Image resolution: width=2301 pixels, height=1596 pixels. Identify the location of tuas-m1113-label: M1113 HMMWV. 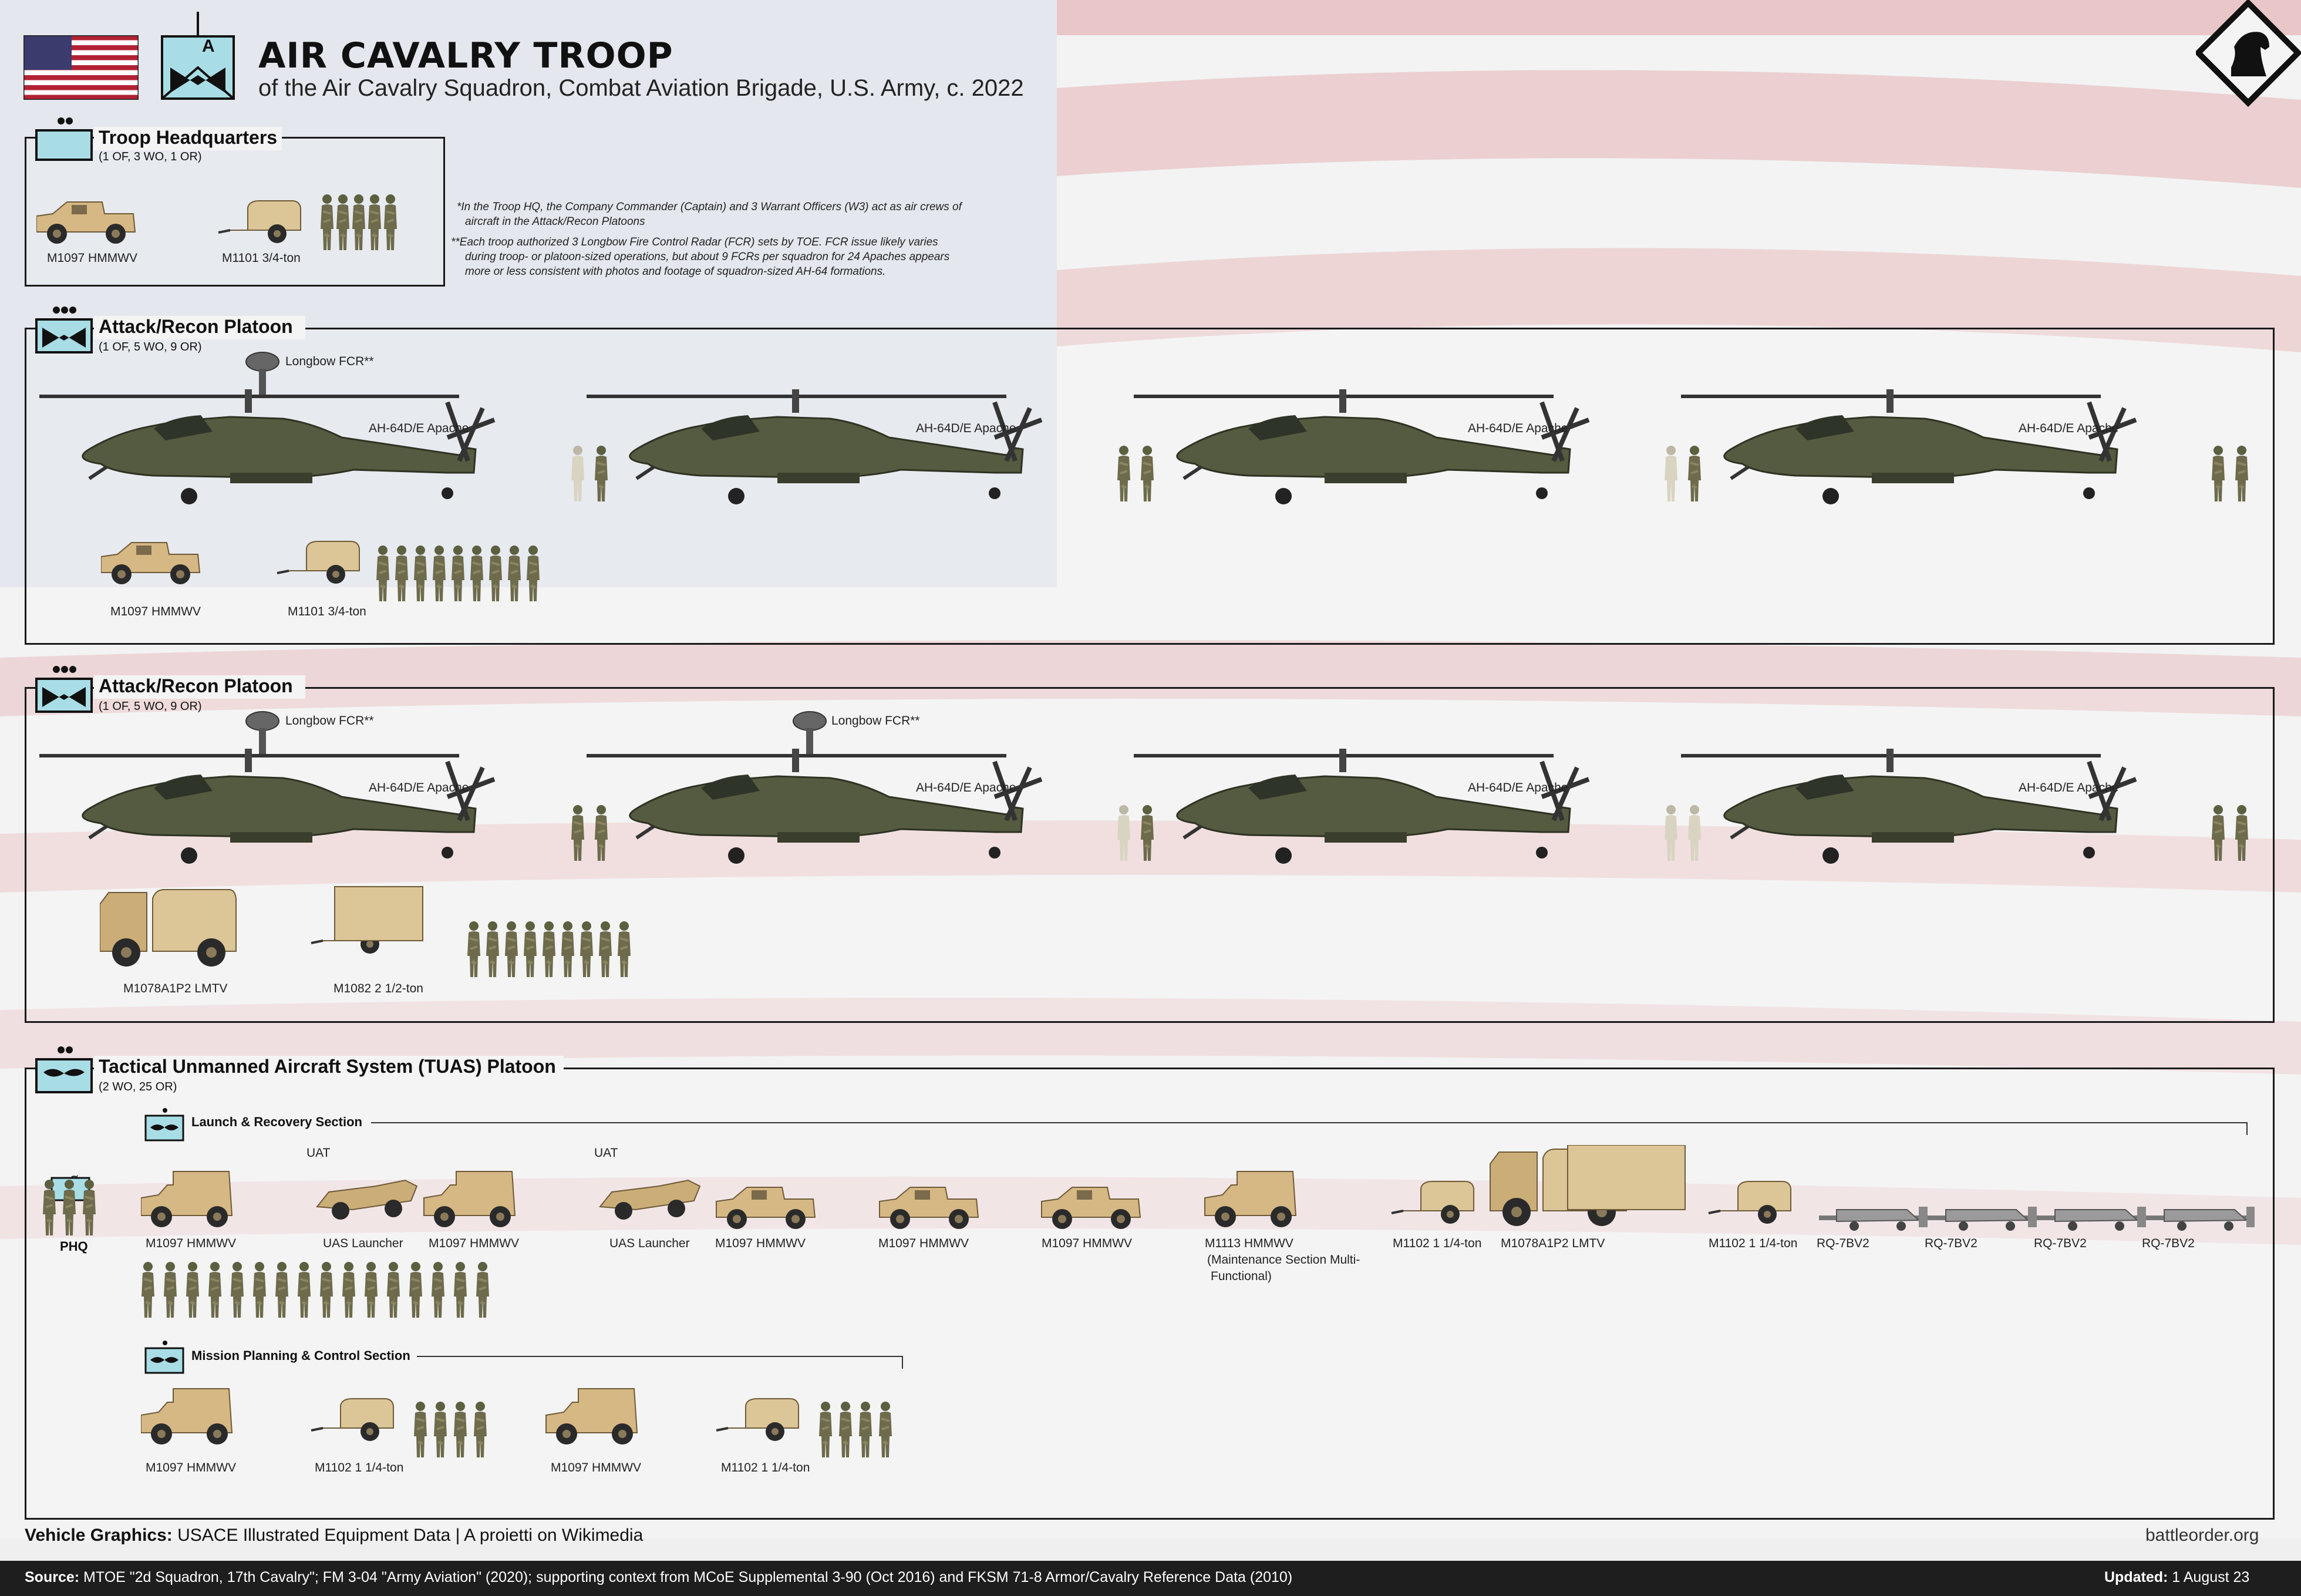
(1249, 1243).